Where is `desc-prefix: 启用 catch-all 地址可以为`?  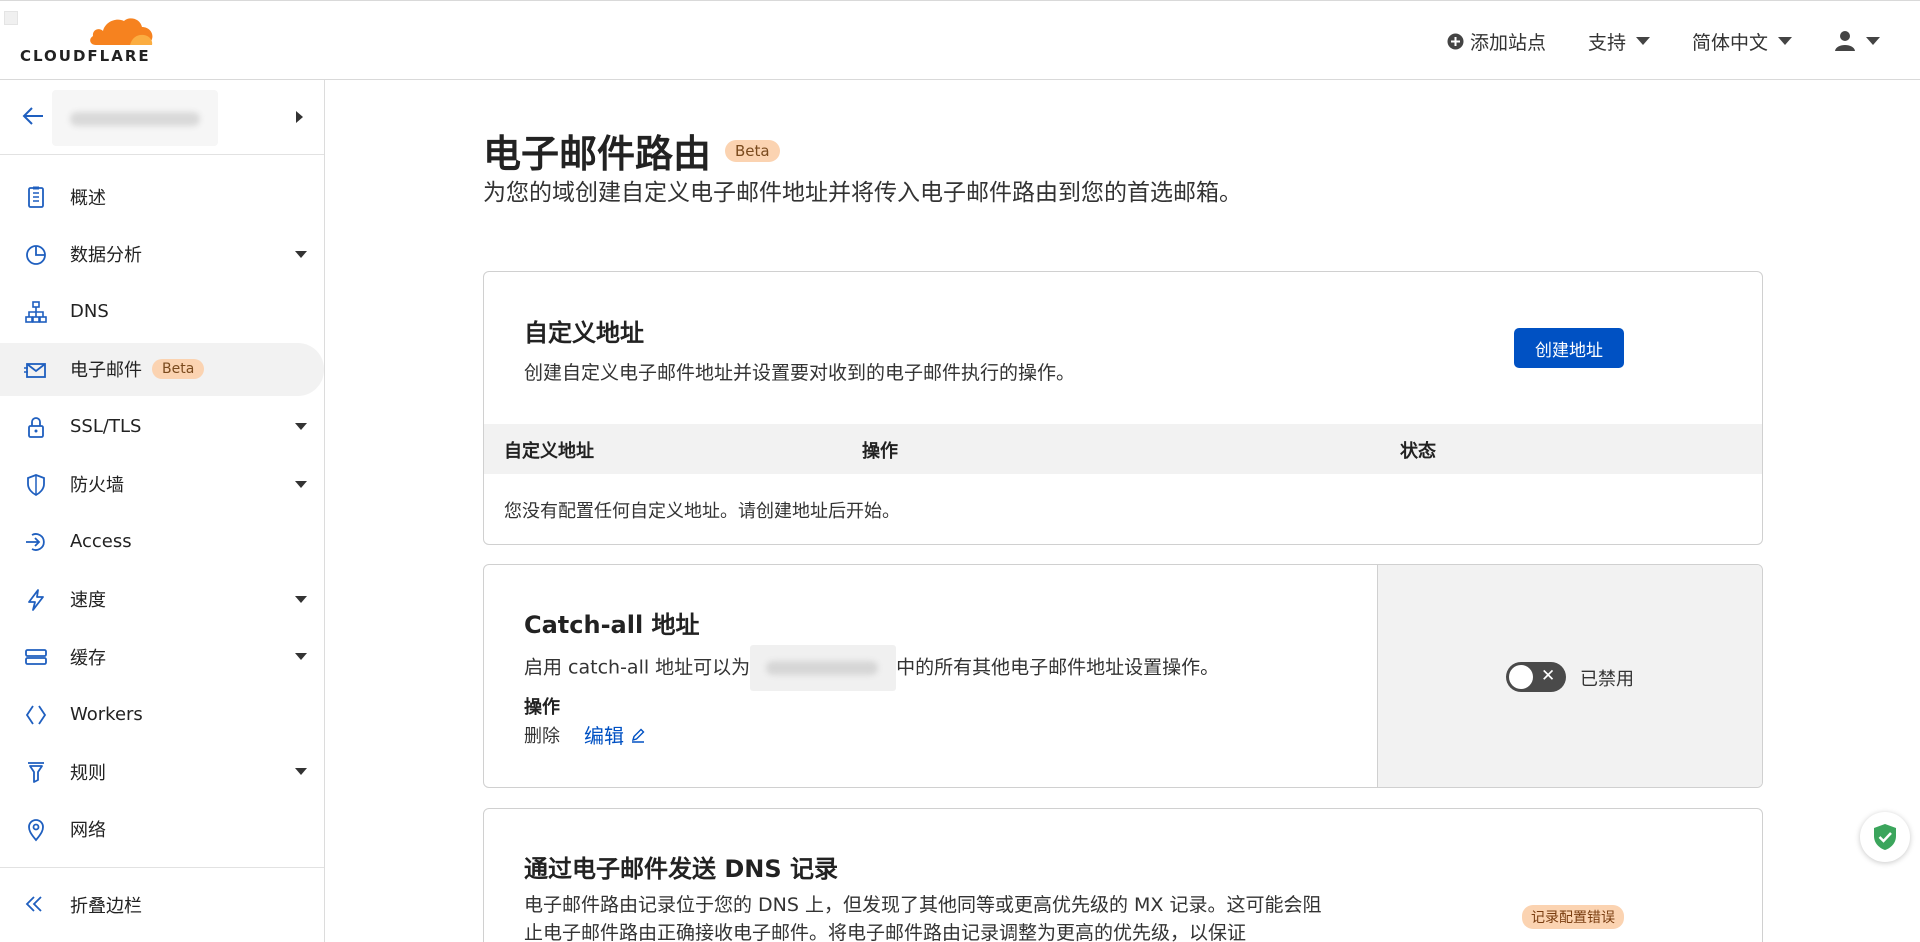 desc-prefix: 启用 catch-all 地址可以为 is located at coordinates (637, 667).